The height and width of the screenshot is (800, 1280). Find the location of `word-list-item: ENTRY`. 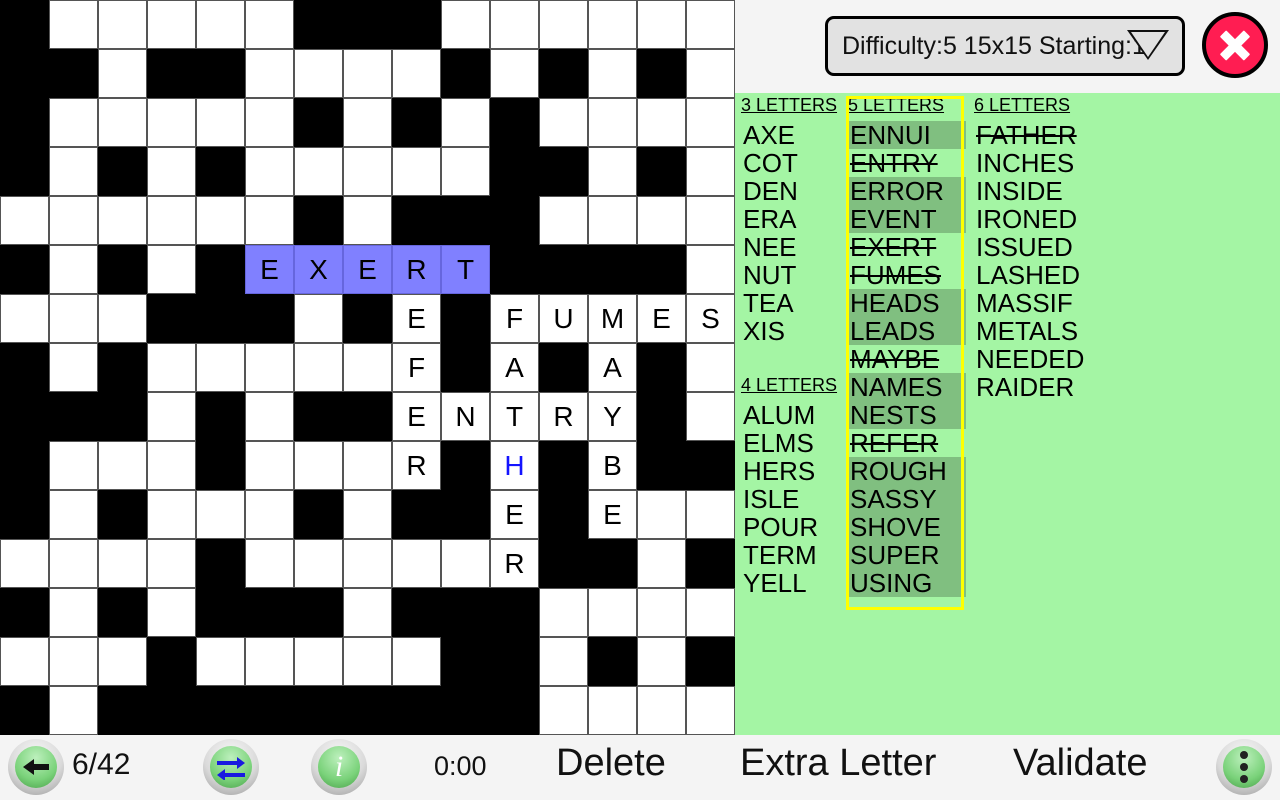

word-list-item: ENTRY is located at coordinates (907, 163).